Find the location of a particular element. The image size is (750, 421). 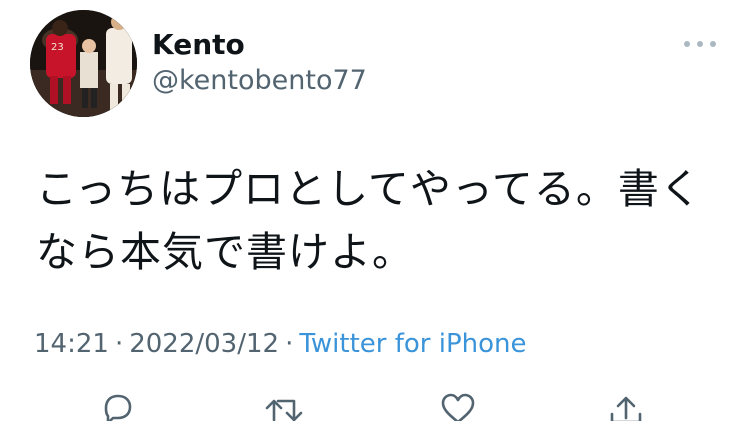

like-icon is located at coordinates (458, 406).